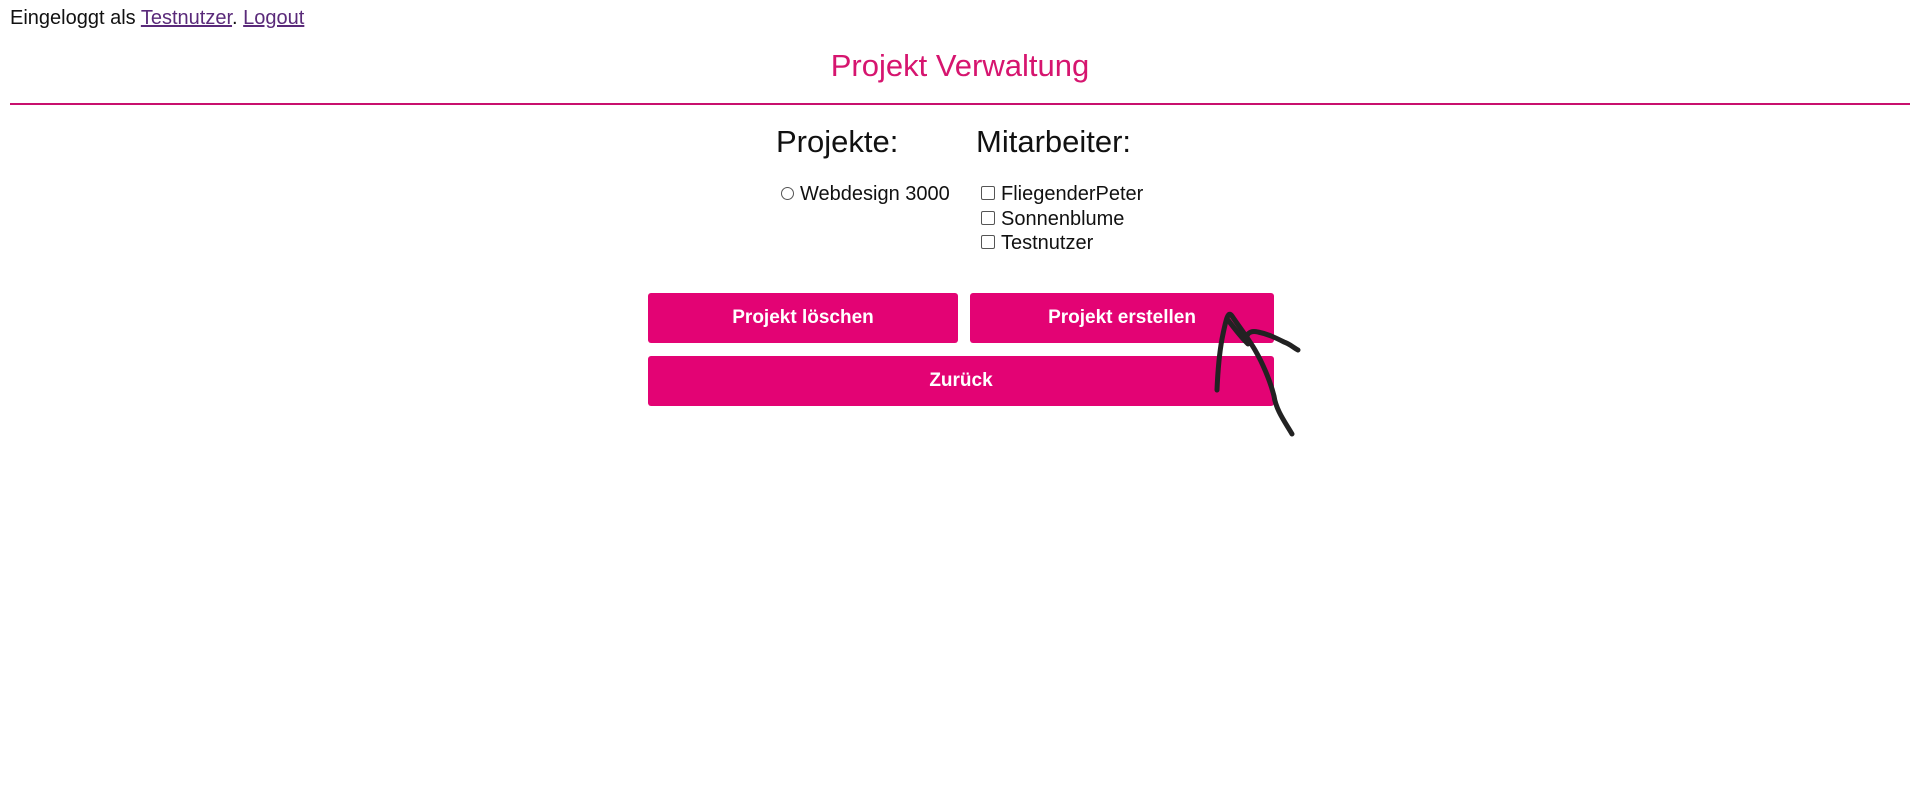 Image resolution: width=1920 pixels, height=807 pixels. What do you see at coordinates (1054, 141) in the screenshot?
I see `staff-heading: Mitarbeiter:` at bounding box center [1054, 141].